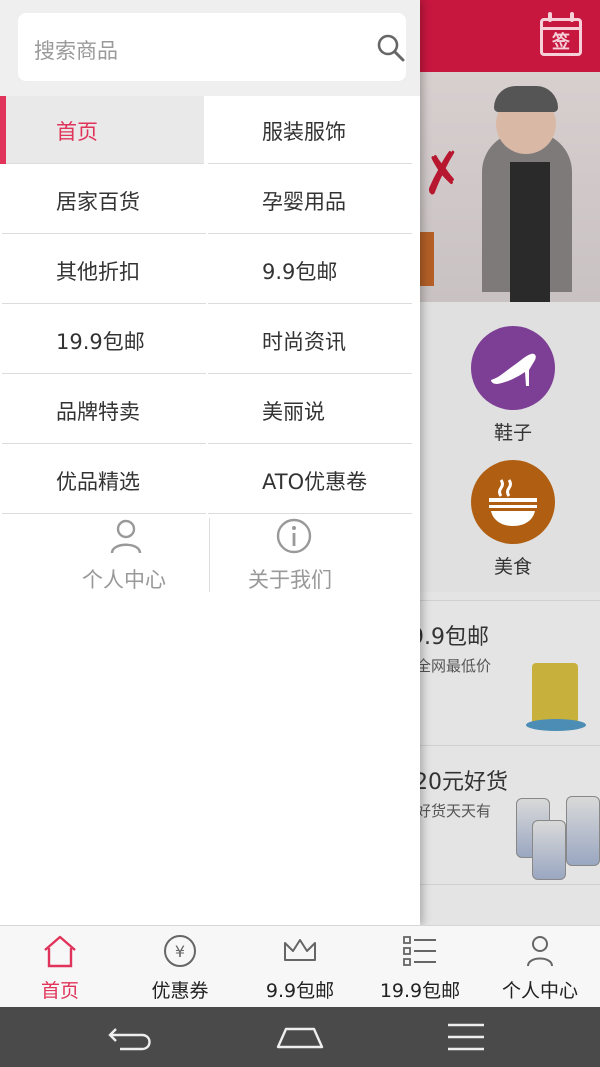 The width and height of the screenshot is (600, 1067). Describe the element at coordinates (556, 725) in the screenshot. I see `toy-stand-image` at that location.